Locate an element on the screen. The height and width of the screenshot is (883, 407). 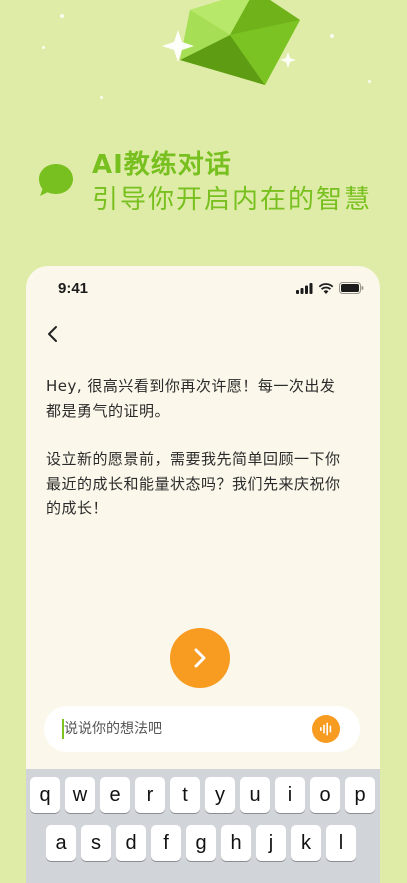
voice-input-button is located at coordinates (326, 729).